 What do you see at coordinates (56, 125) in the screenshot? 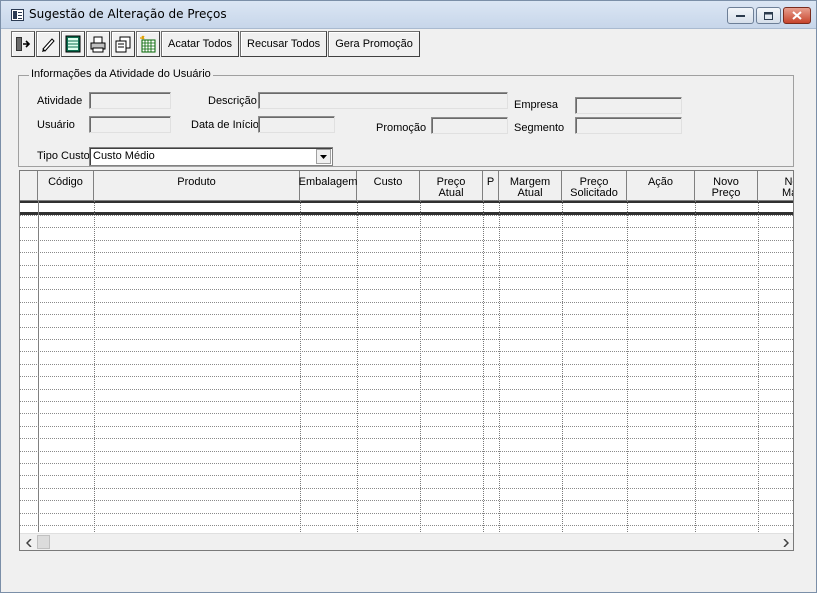
I see `usuario-label: Usuário` at bounding box center [56, 125].